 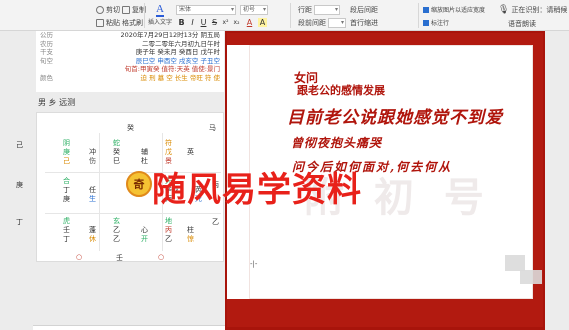 I want to click on palace-inner: 蓬 休, so click(x=92, y=234).